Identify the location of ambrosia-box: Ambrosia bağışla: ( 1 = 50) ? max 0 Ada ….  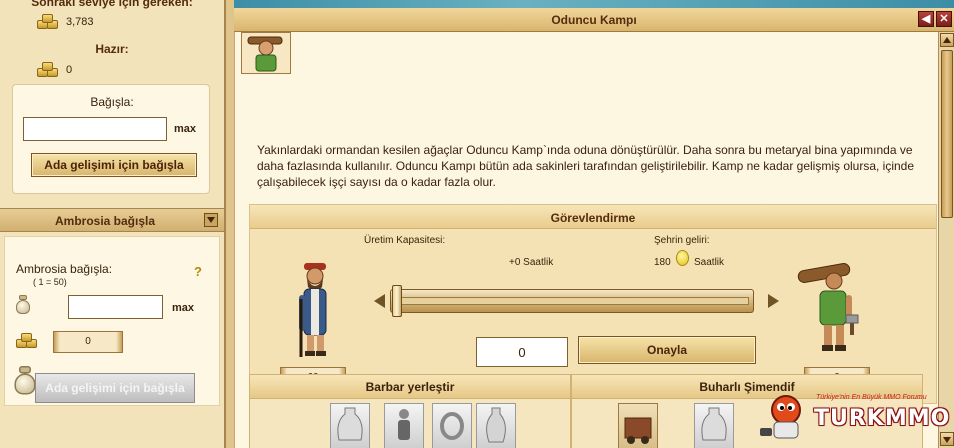
(112, 321).